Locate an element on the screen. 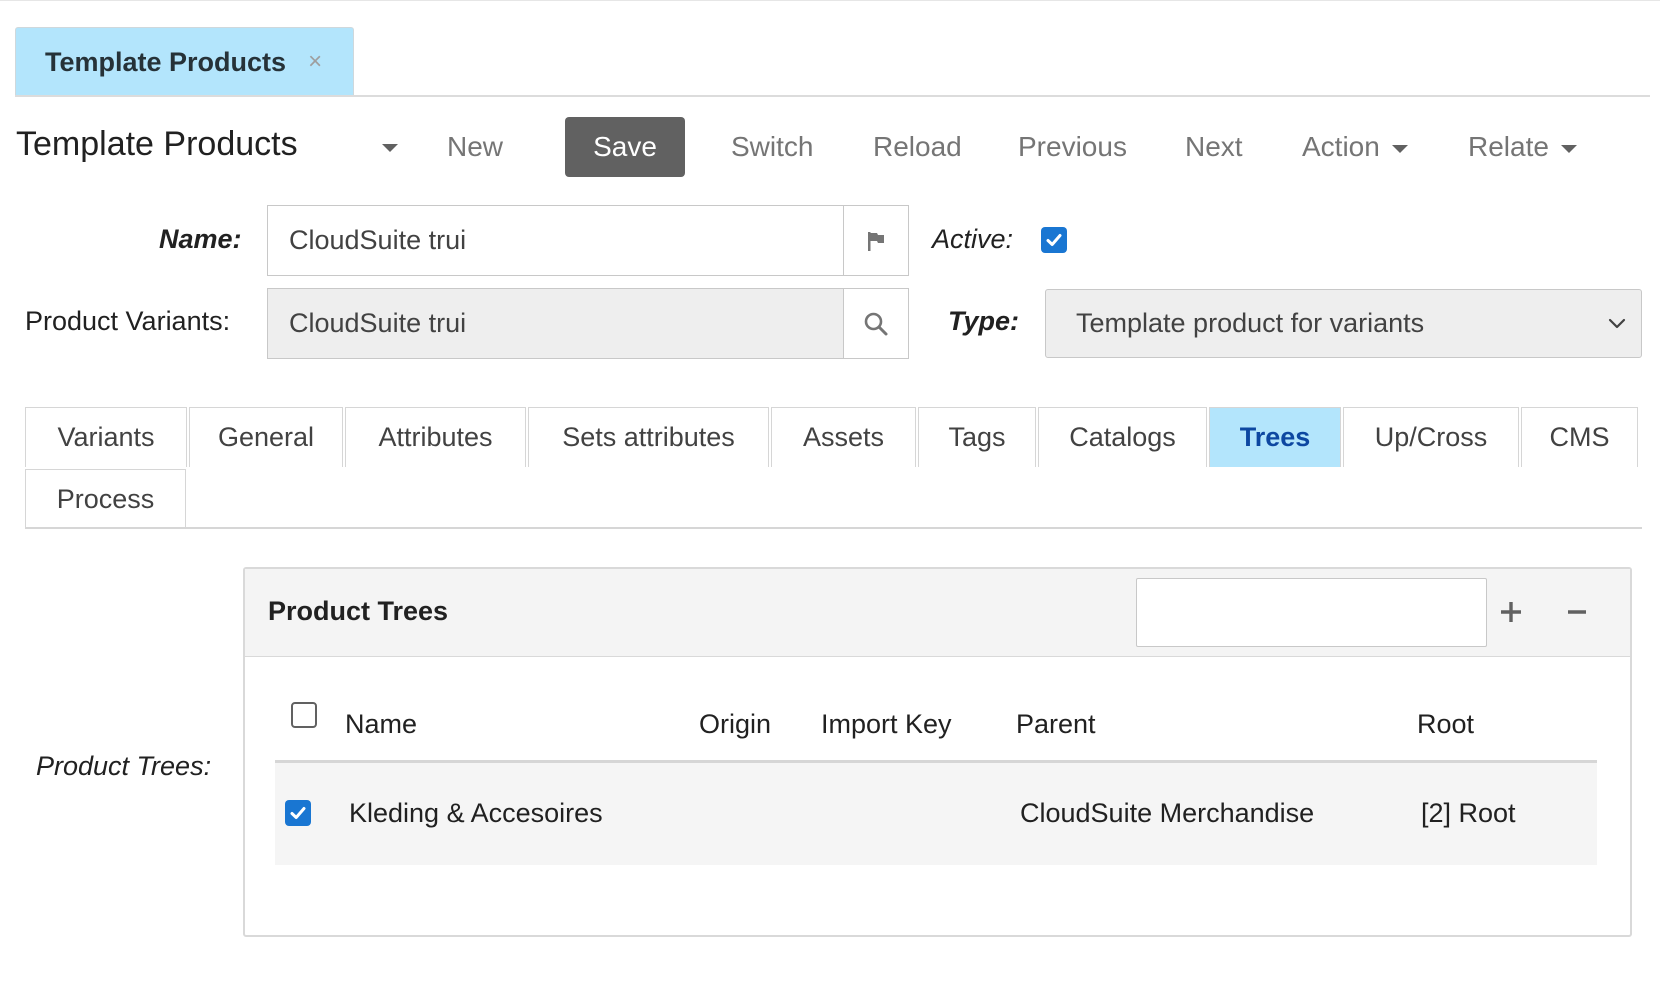 The height and width of the screenshot is (984, 1660). tab-variants: Variants is located at coordinates (106, 437).